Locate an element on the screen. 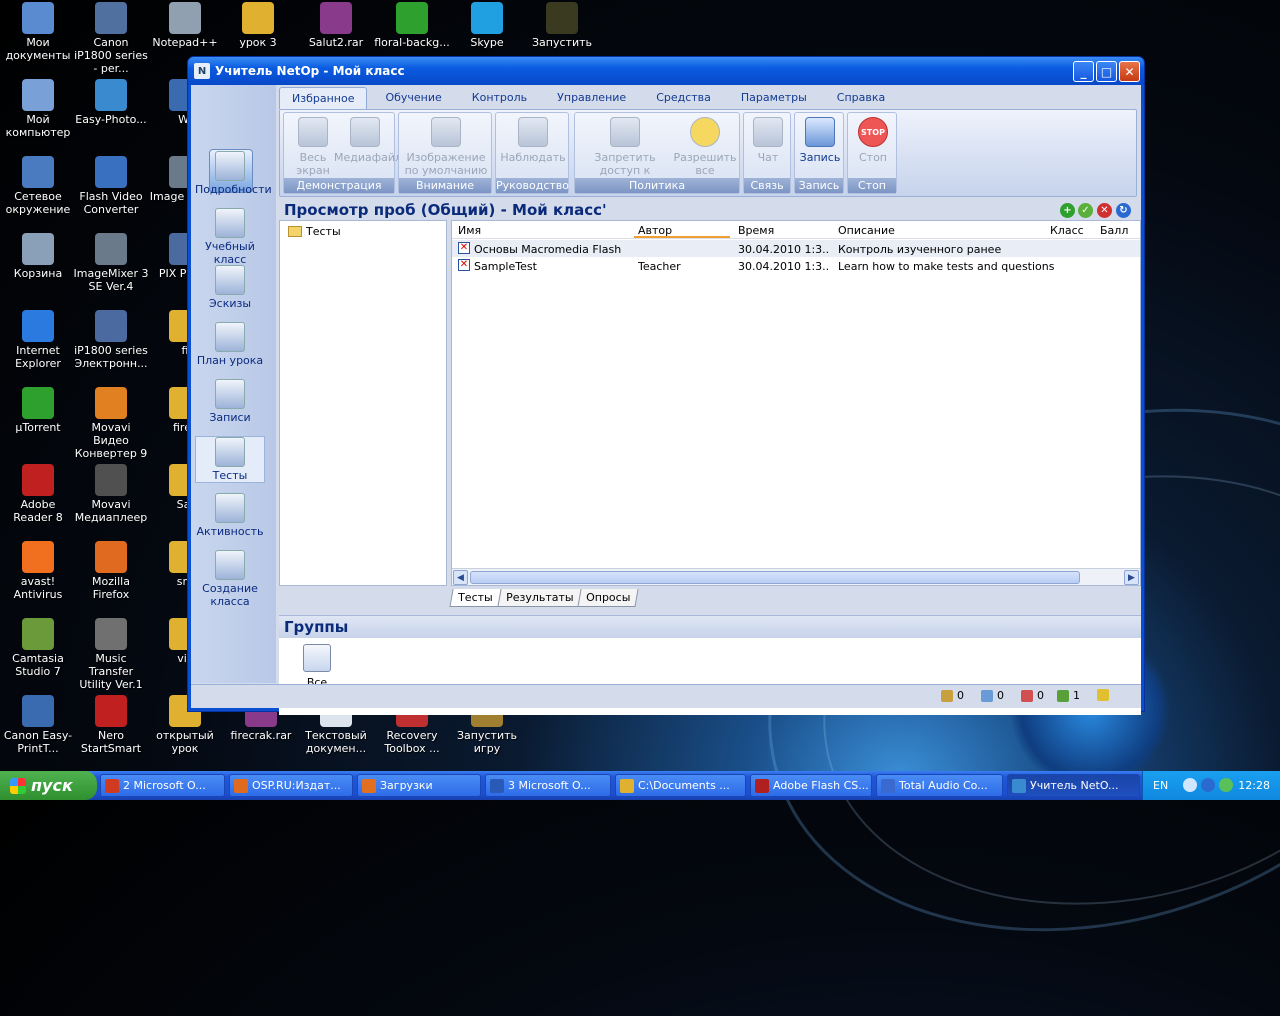 This screenshot has width=1280, height=1016. col-class: Класс is located at coordinates (1067, 230).